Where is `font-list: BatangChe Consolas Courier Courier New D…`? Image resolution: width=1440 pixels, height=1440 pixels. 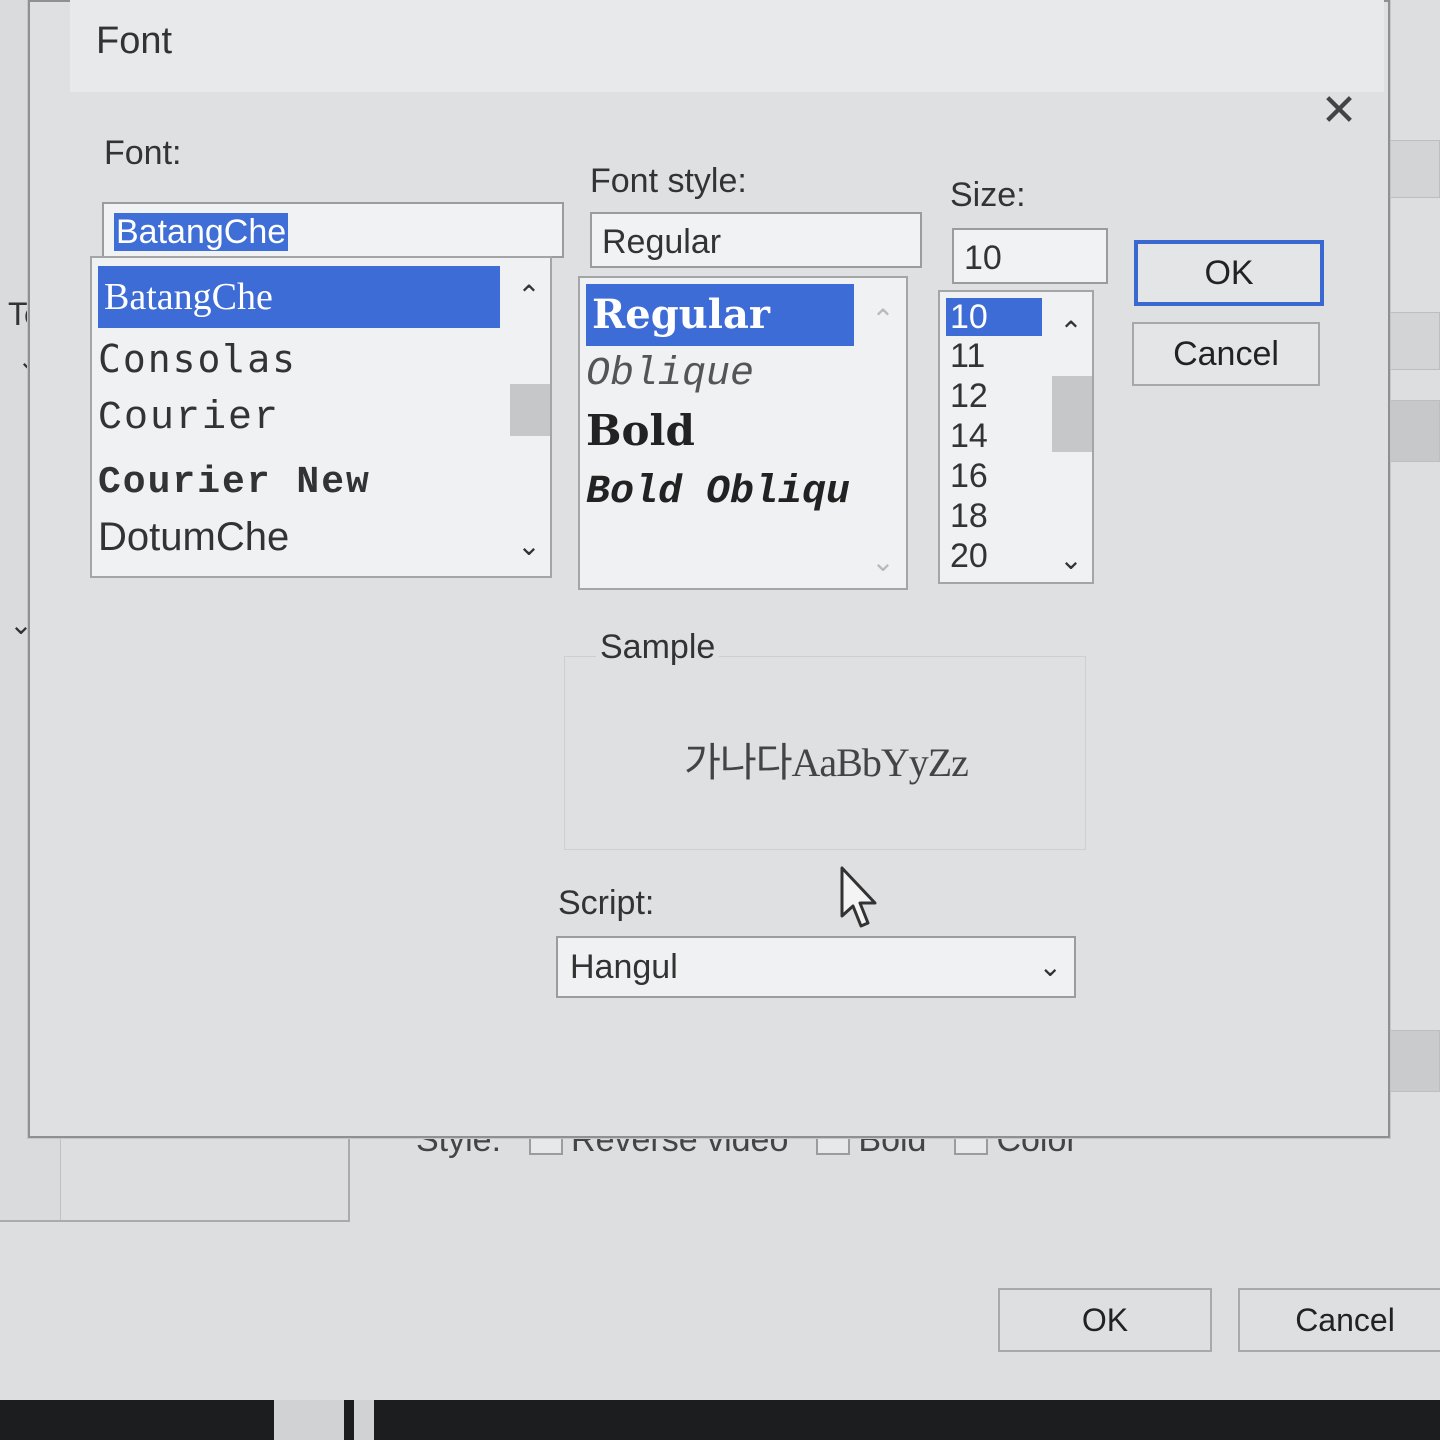 font-list: BatangChe Consolas Courier Courier New D… is located at coordinates (321, 417).